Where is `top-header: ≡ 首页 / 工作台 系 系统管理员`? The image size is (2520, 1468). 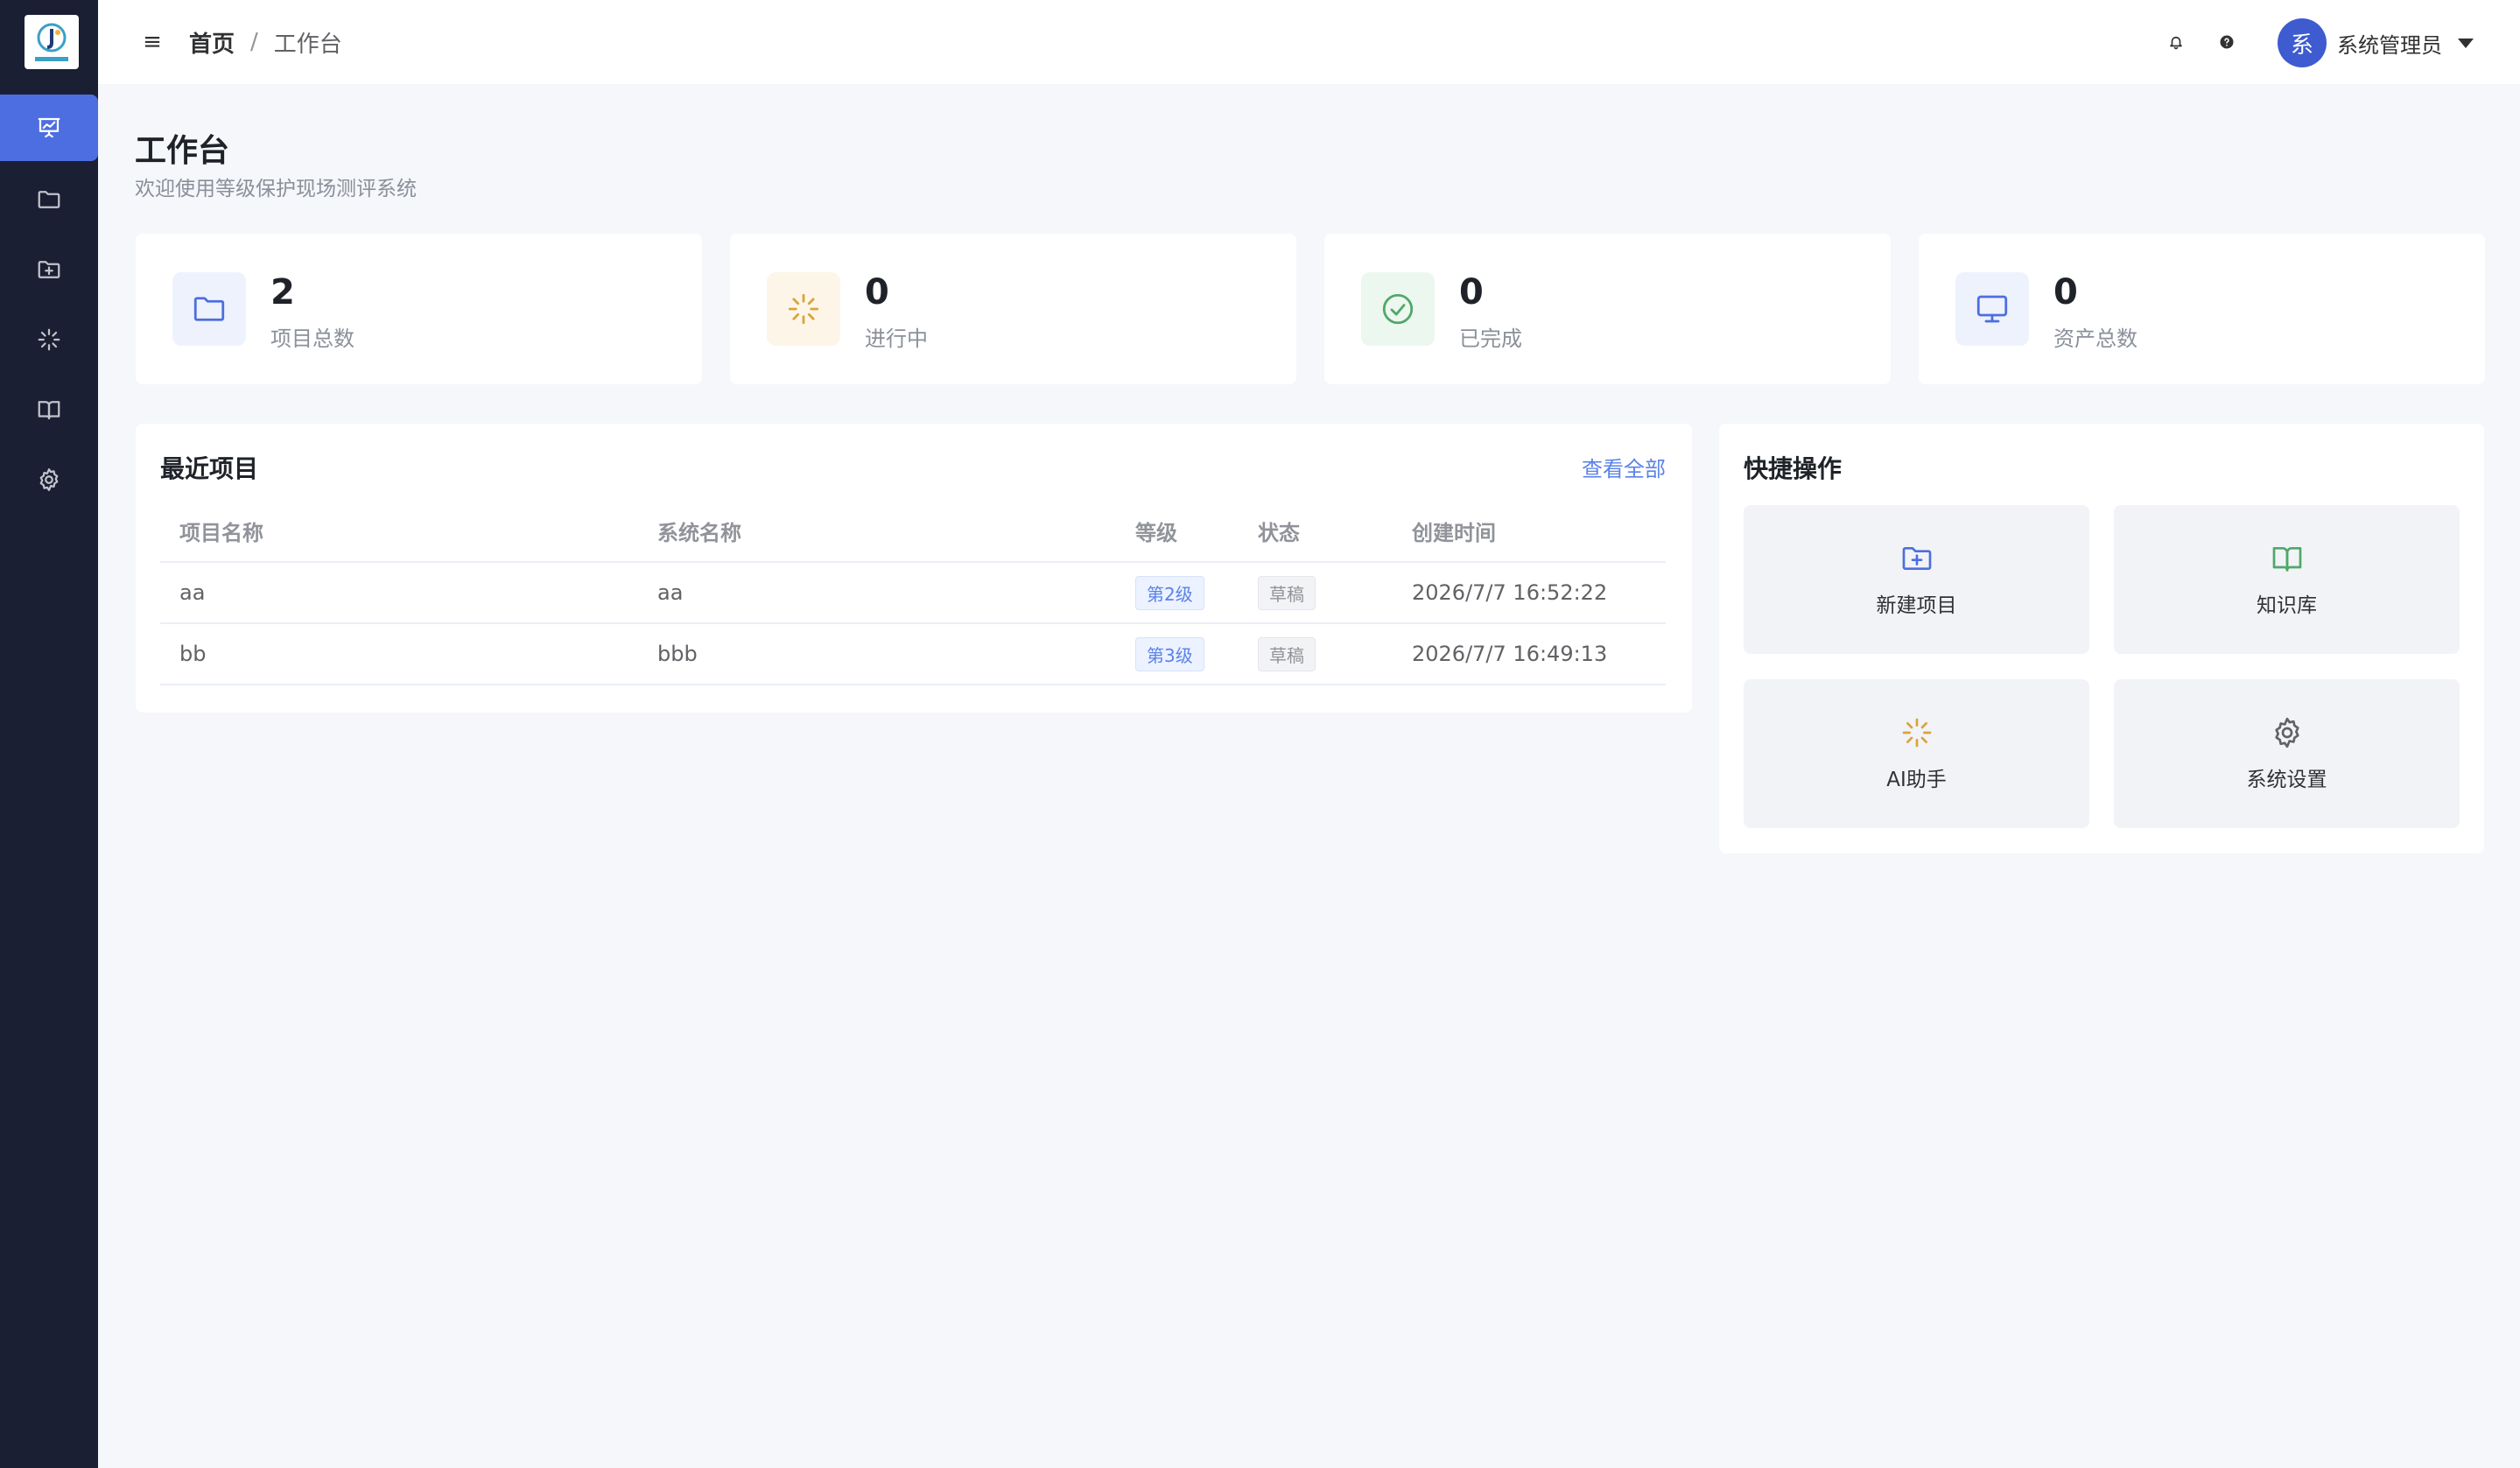 top-header: ≡ 首页 / 工作台 系 系统管理员 is located at coordinates (1309, 42).